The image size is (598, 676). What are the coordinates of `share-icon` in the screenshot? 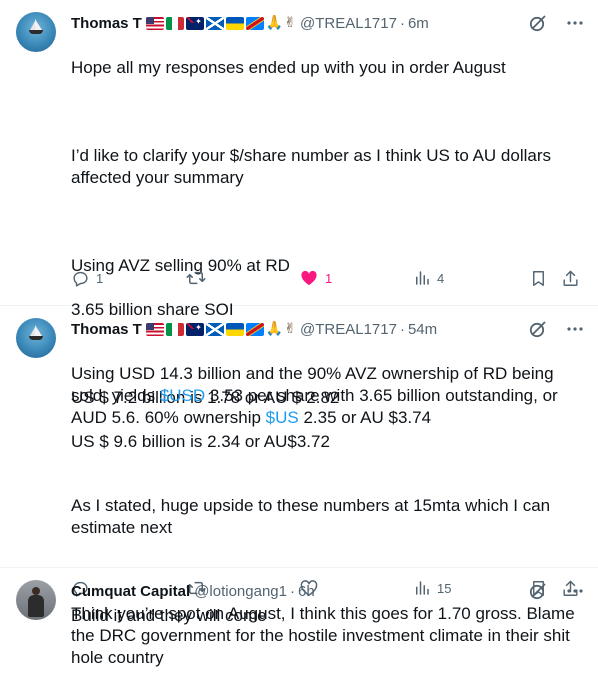 It's located at (570, 278).